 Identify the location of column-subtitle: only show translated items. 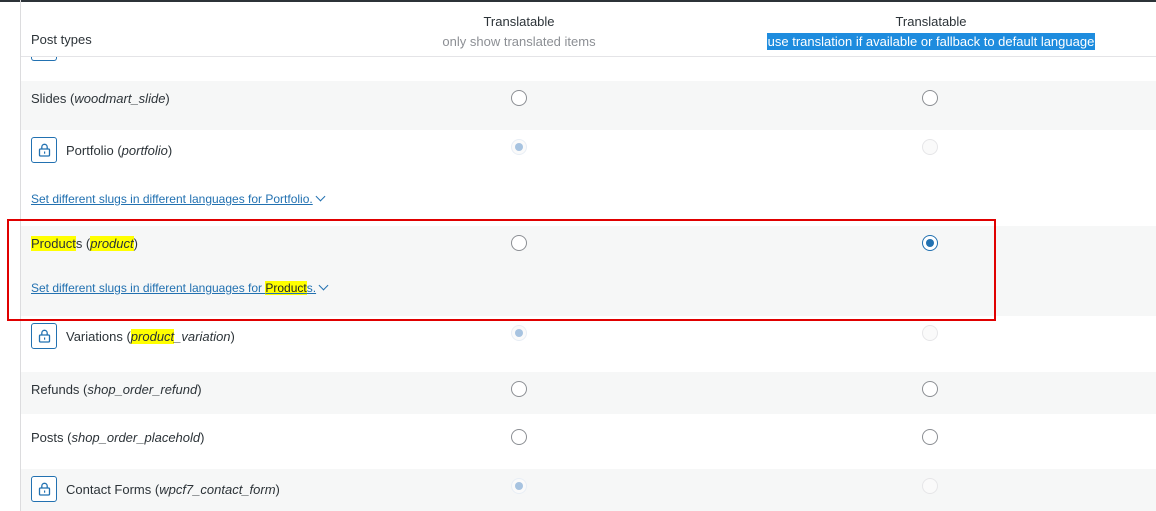
(519, 41).